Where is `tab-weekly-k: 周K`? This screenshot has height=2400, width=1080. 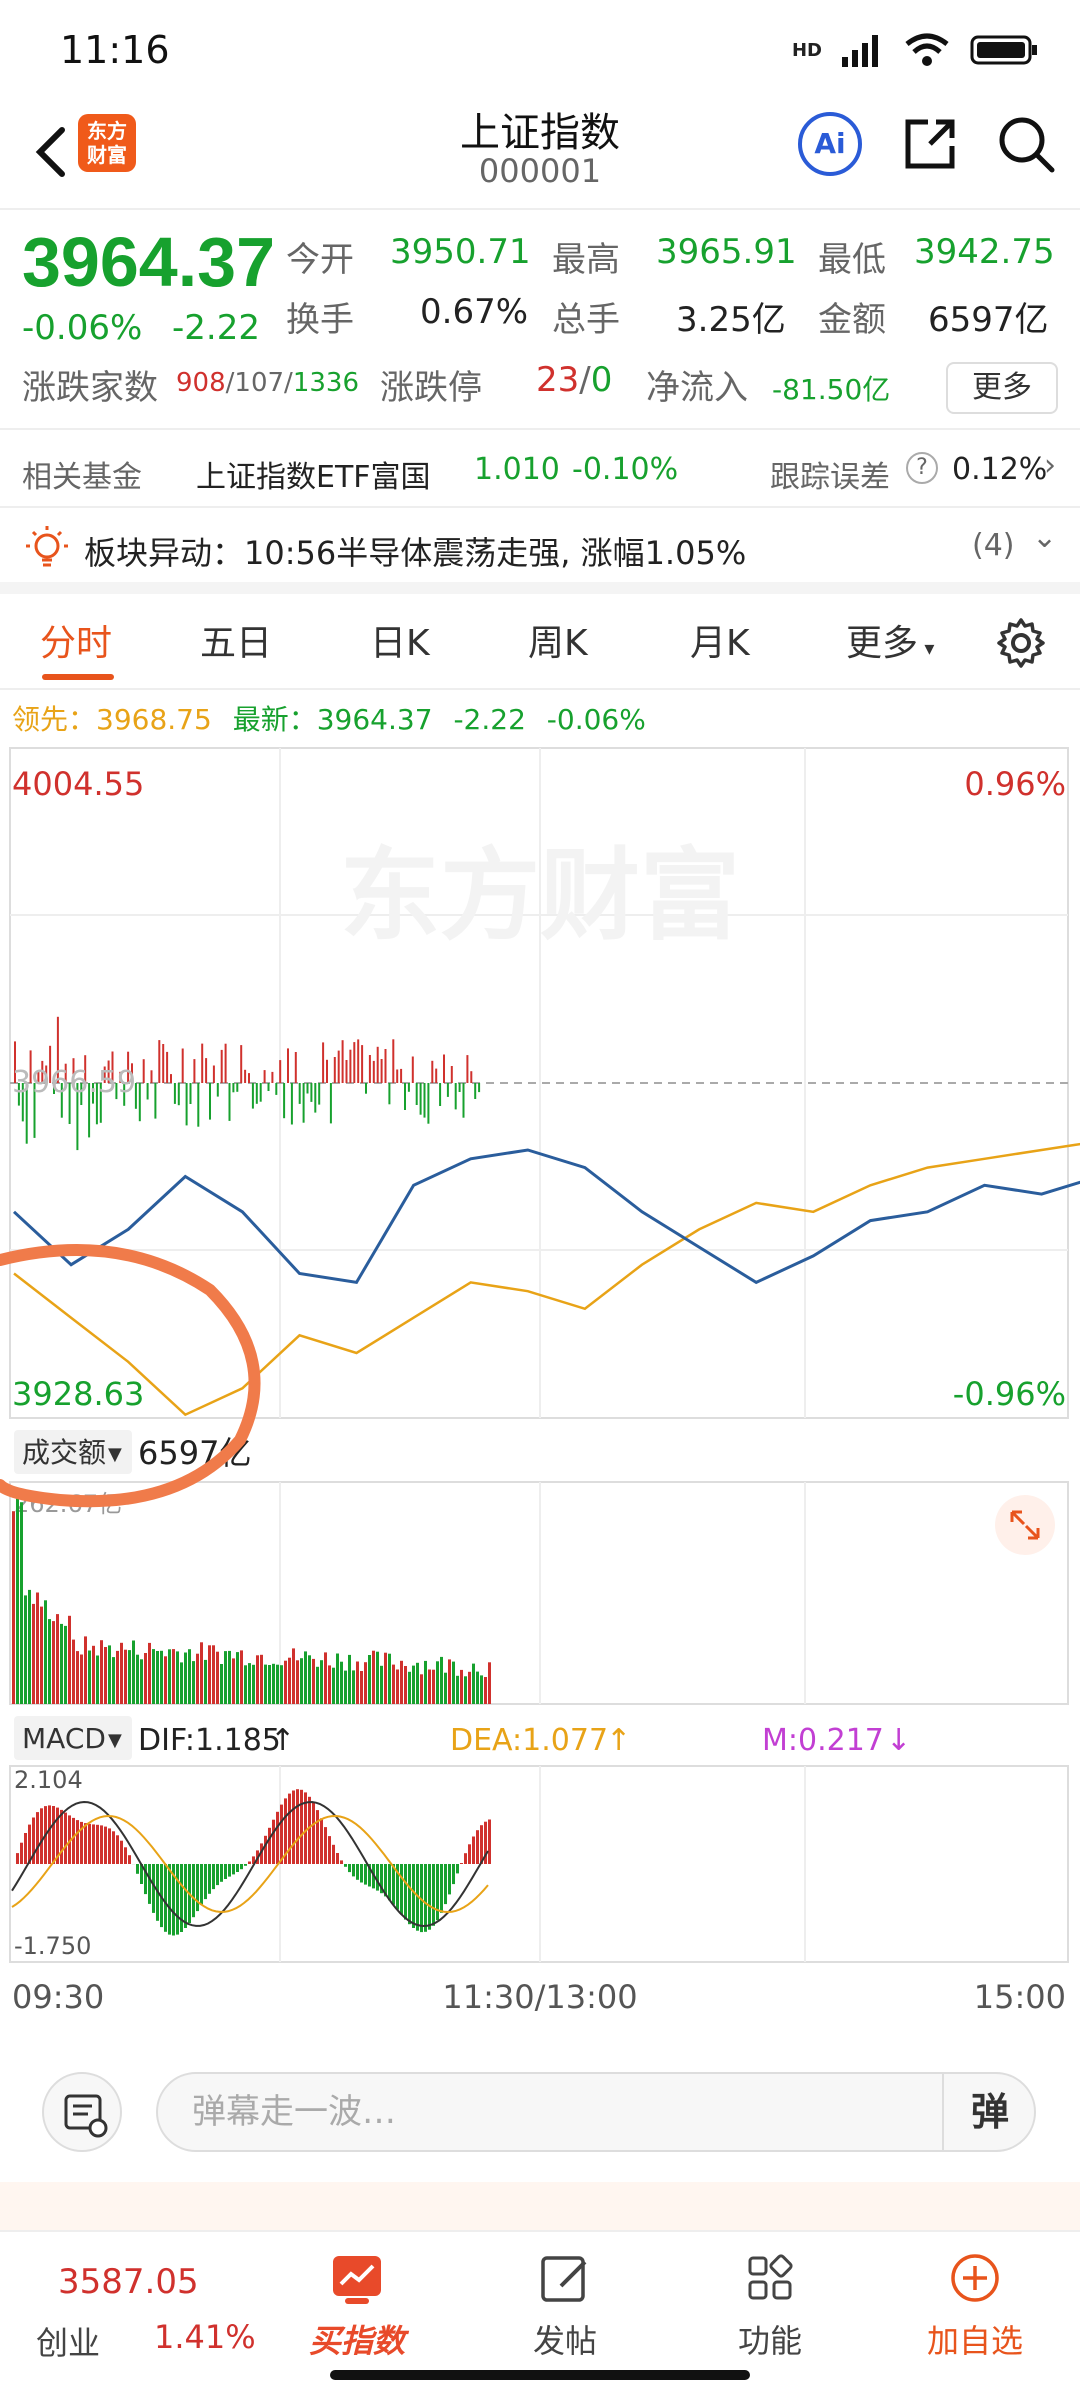 tab-weekly-k: 周K is located at coordinates (558, 640).